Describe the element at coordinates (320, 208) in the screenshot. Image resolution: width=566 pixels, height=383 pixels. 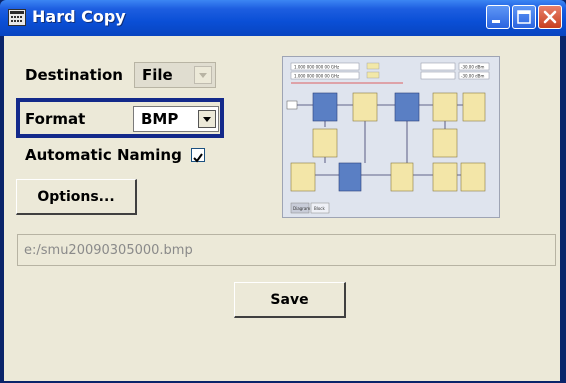
I see `preview-tab-2: Block` at that location.